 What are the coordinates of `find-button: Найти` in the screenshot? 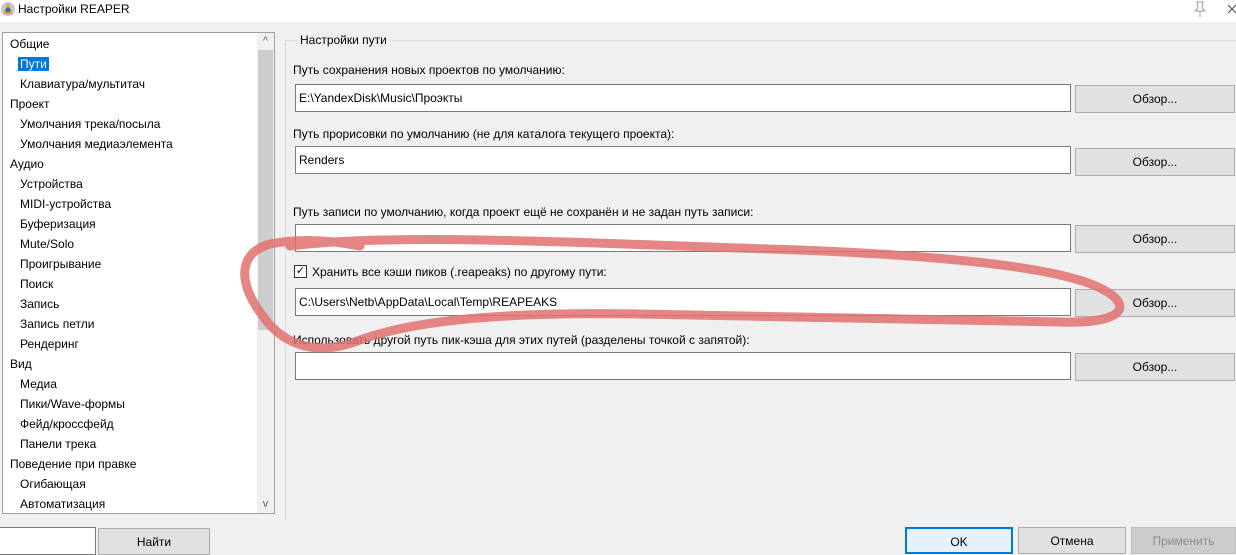 It's located at (154, 541).